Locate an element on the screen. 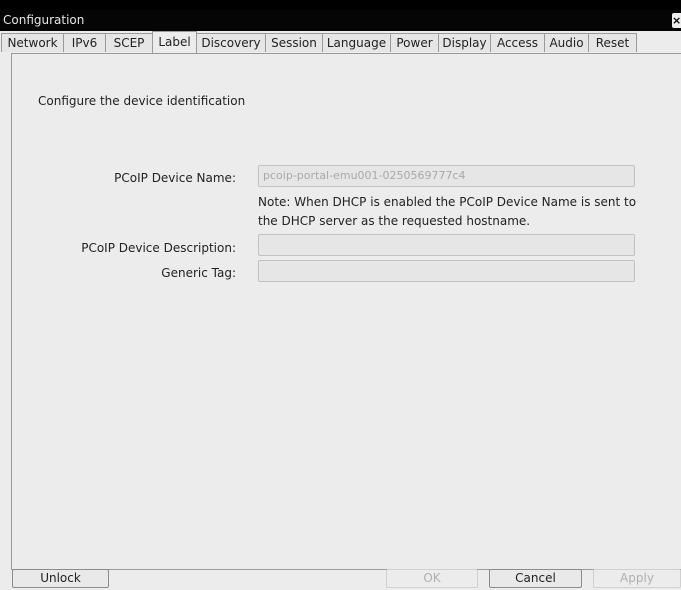 The height and width of the screenshot is (590, 681). close-icon: × is located at coordinates (676, 20).